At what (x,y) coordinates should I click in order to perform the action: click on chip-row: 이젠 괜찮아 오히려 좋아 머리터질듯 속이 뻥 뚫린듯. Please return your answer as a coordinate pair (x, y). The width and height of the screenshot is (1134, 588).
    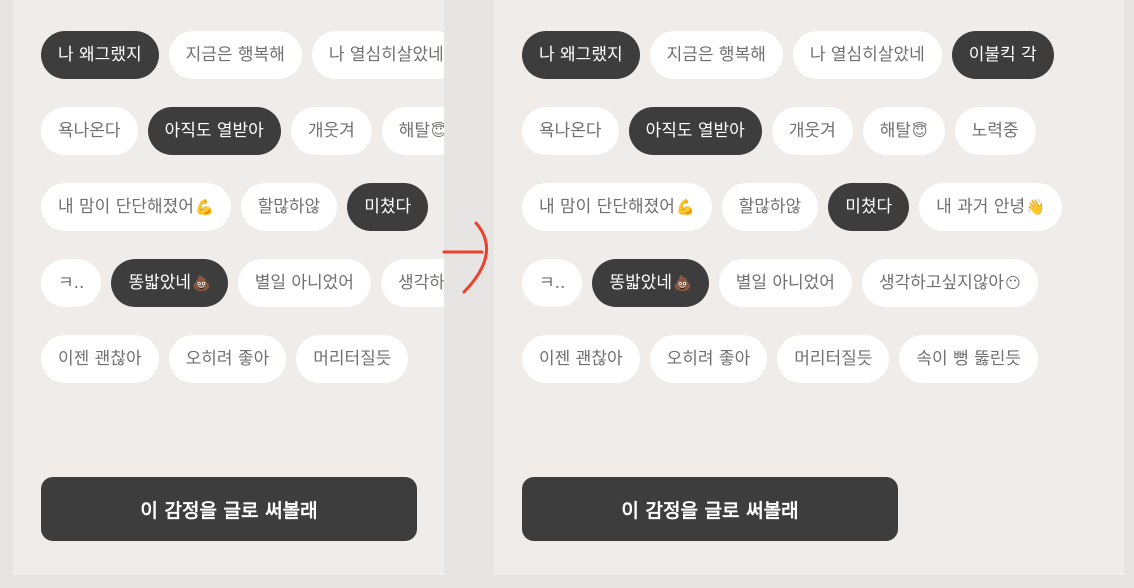
    Looking at the image, I should click on (792, 359).